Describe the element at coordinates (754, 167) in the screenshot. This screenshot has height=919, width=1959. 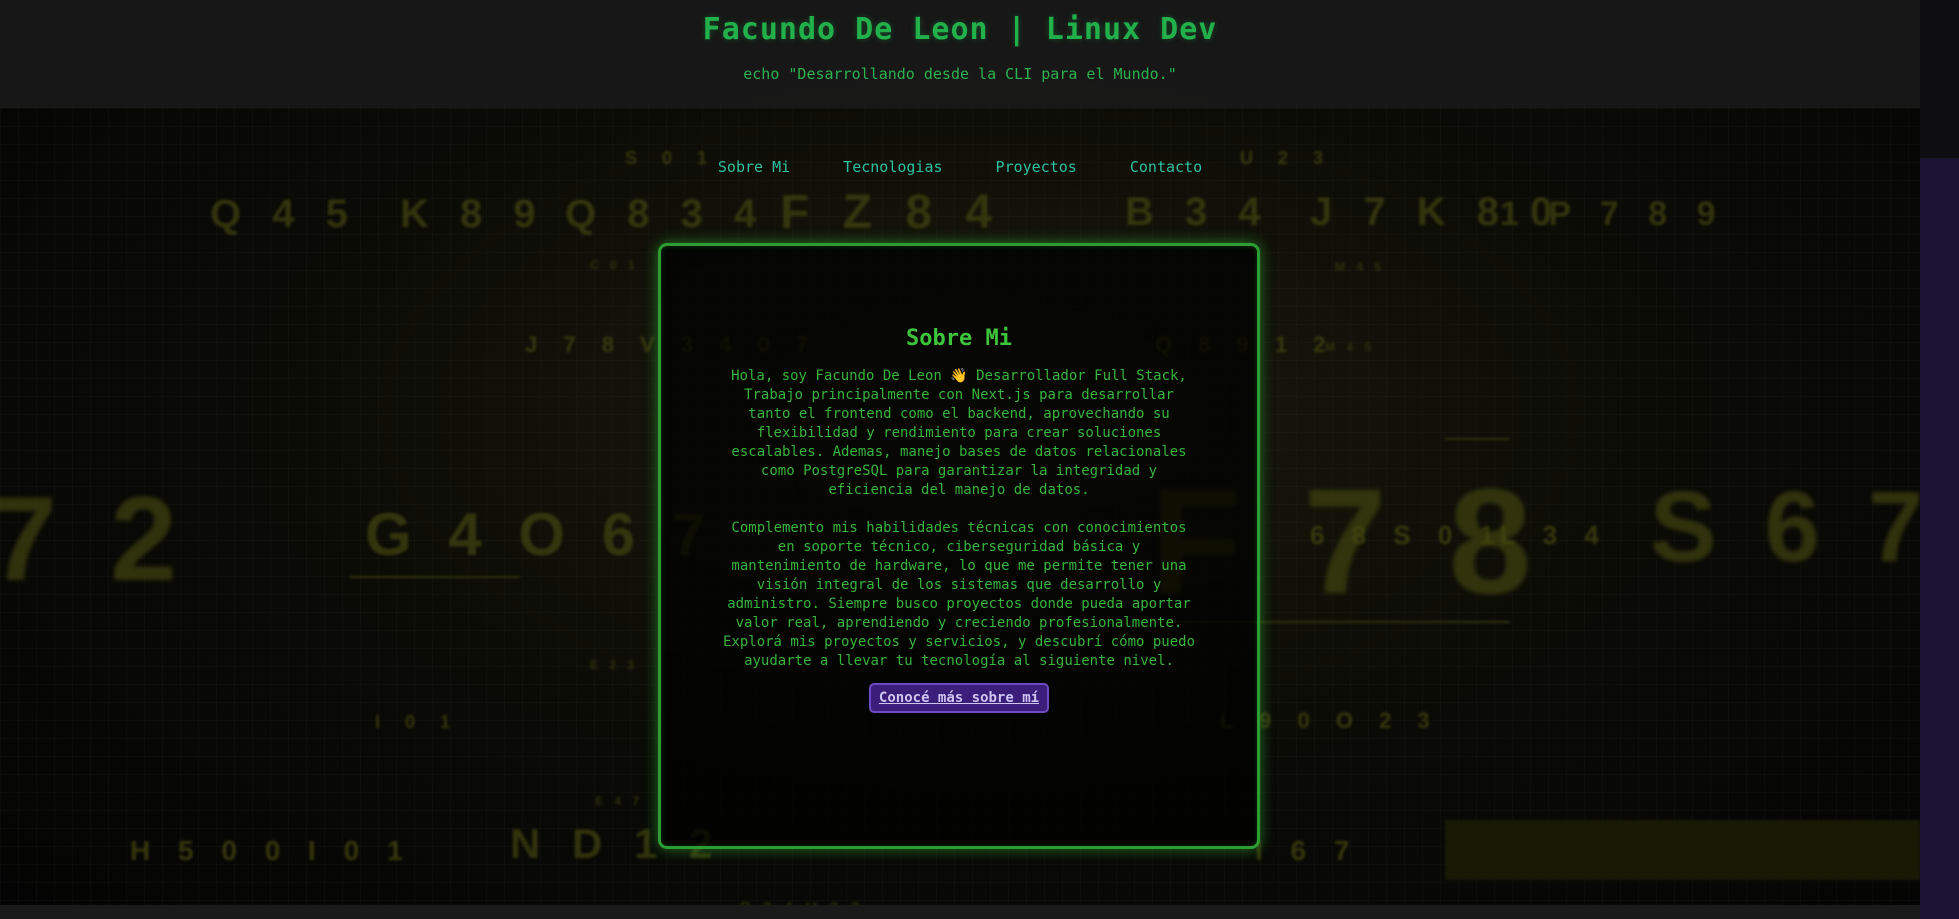
I see `nav-link-sobre-mi: Sobre Mi` at that location.